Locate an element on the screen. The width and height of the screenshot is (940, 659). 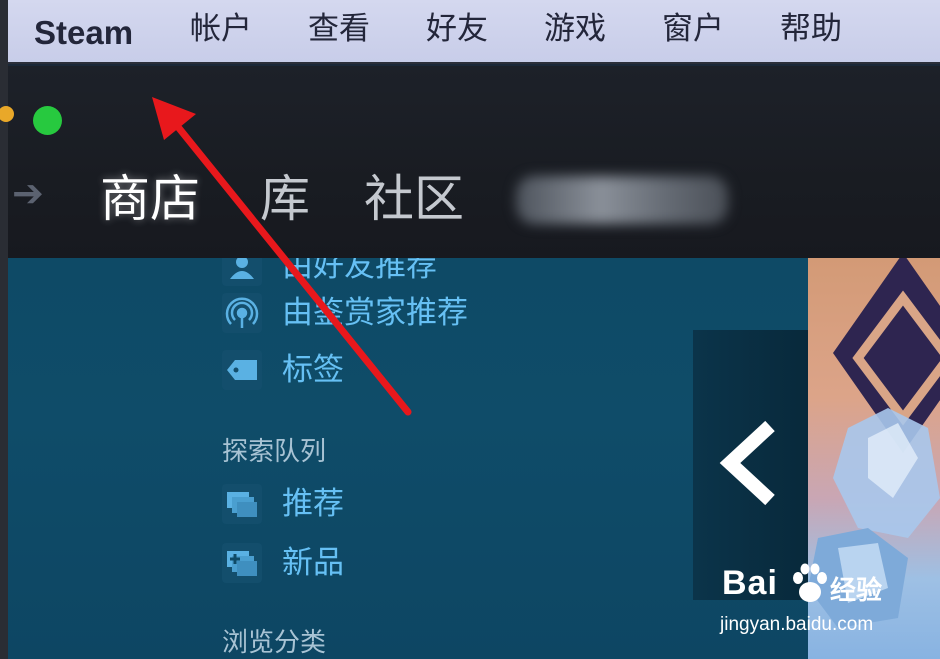
baidu-jingyan-watermark: Bai 经验 jingyan.baidu.com is located at coordinates (813, 600).